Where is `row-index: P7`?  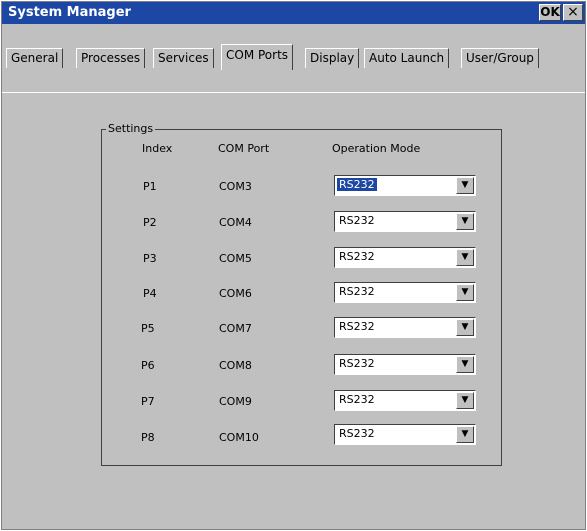 row-index: P7 is located at coordinates (148, 401).